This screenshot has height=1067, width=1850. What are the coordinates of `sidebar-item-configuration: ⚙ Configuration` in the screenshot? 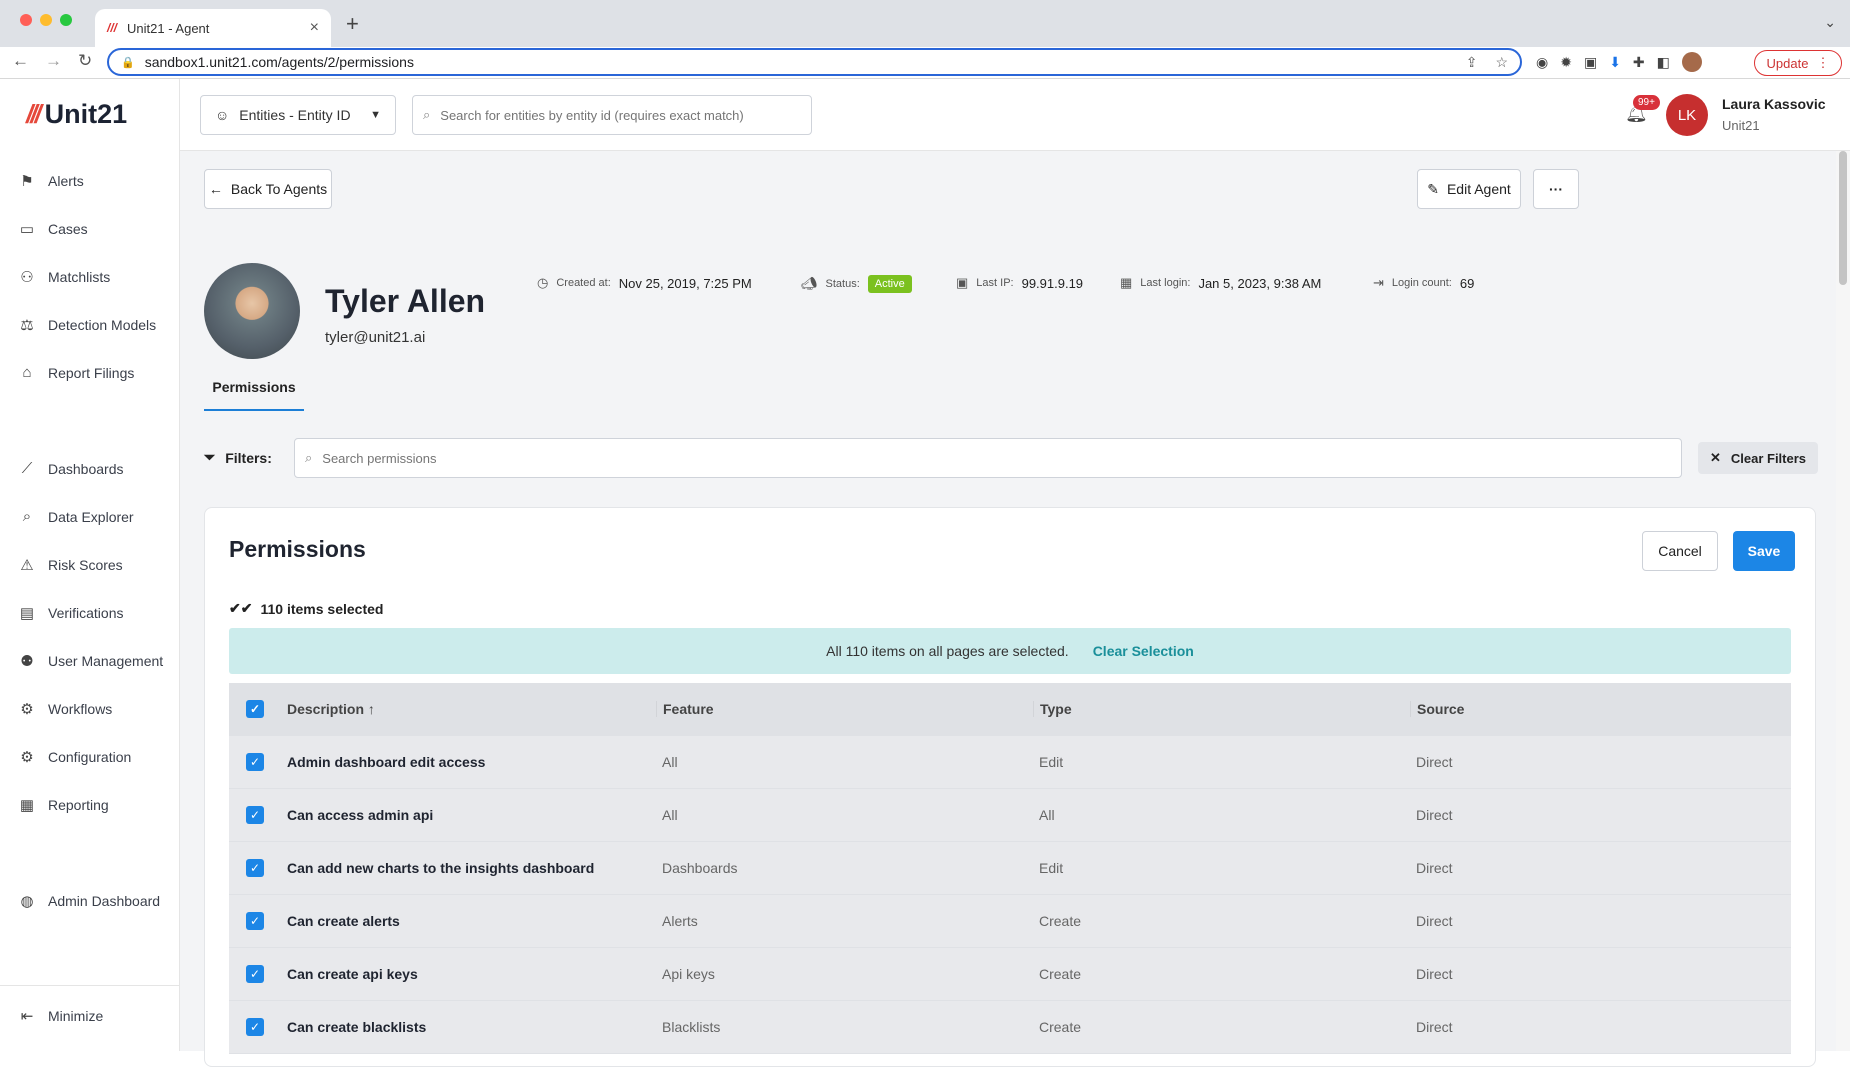 It's located at (74, 757).